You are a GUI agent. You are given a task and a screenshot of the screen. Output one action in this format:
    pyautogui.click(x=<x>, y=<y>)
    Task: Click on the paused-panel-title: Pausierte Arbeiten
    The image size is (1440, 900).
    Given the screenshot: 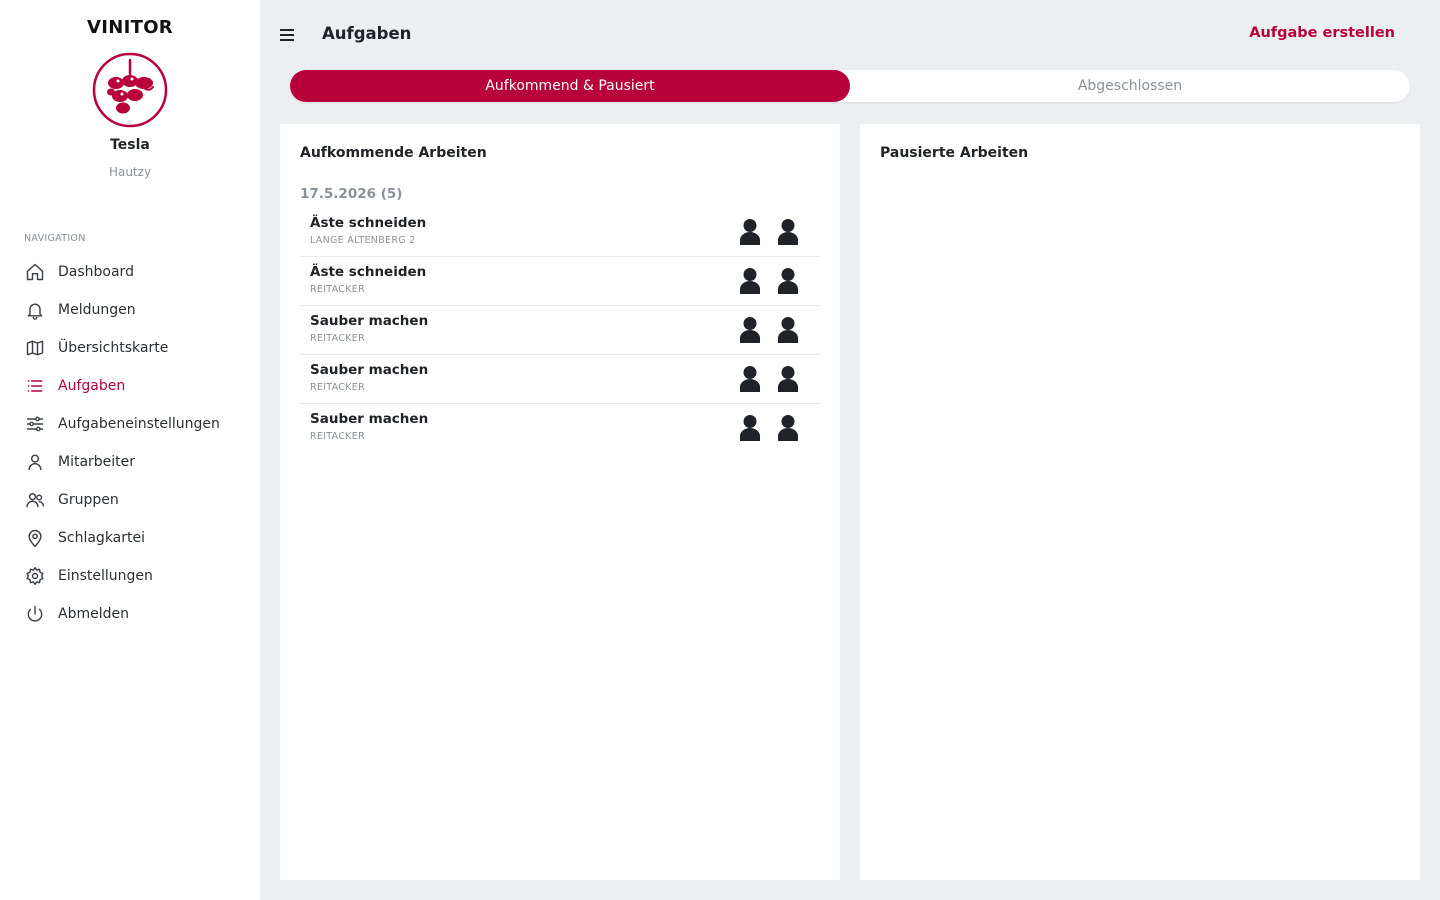 What is the action you would take?
    pyautogui.click(x=954, y=153)
    